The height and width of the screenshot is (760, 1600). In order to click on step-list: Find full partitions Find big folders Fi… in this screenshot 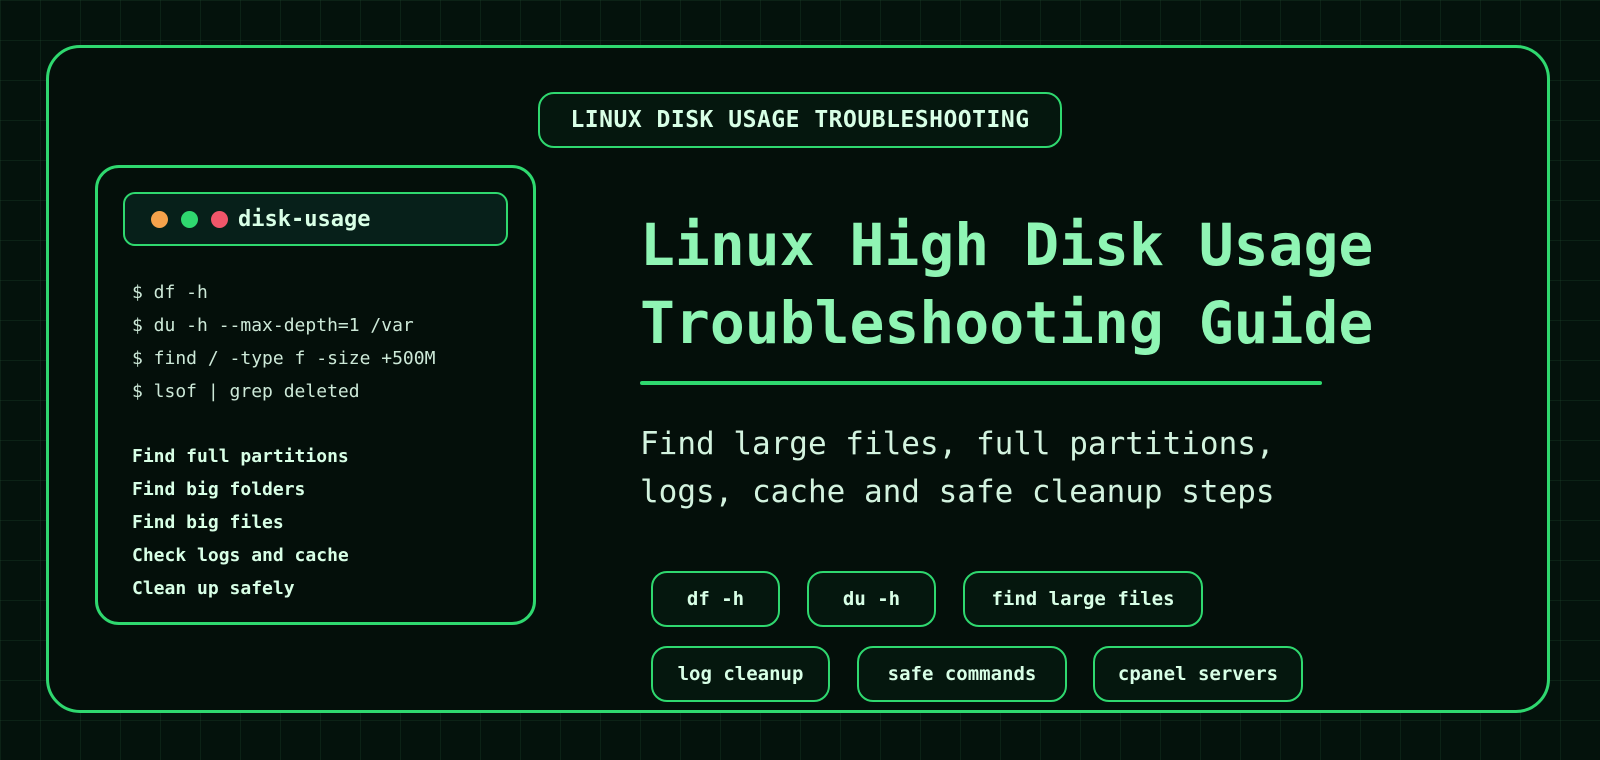, I will do `click(240, 528)`.